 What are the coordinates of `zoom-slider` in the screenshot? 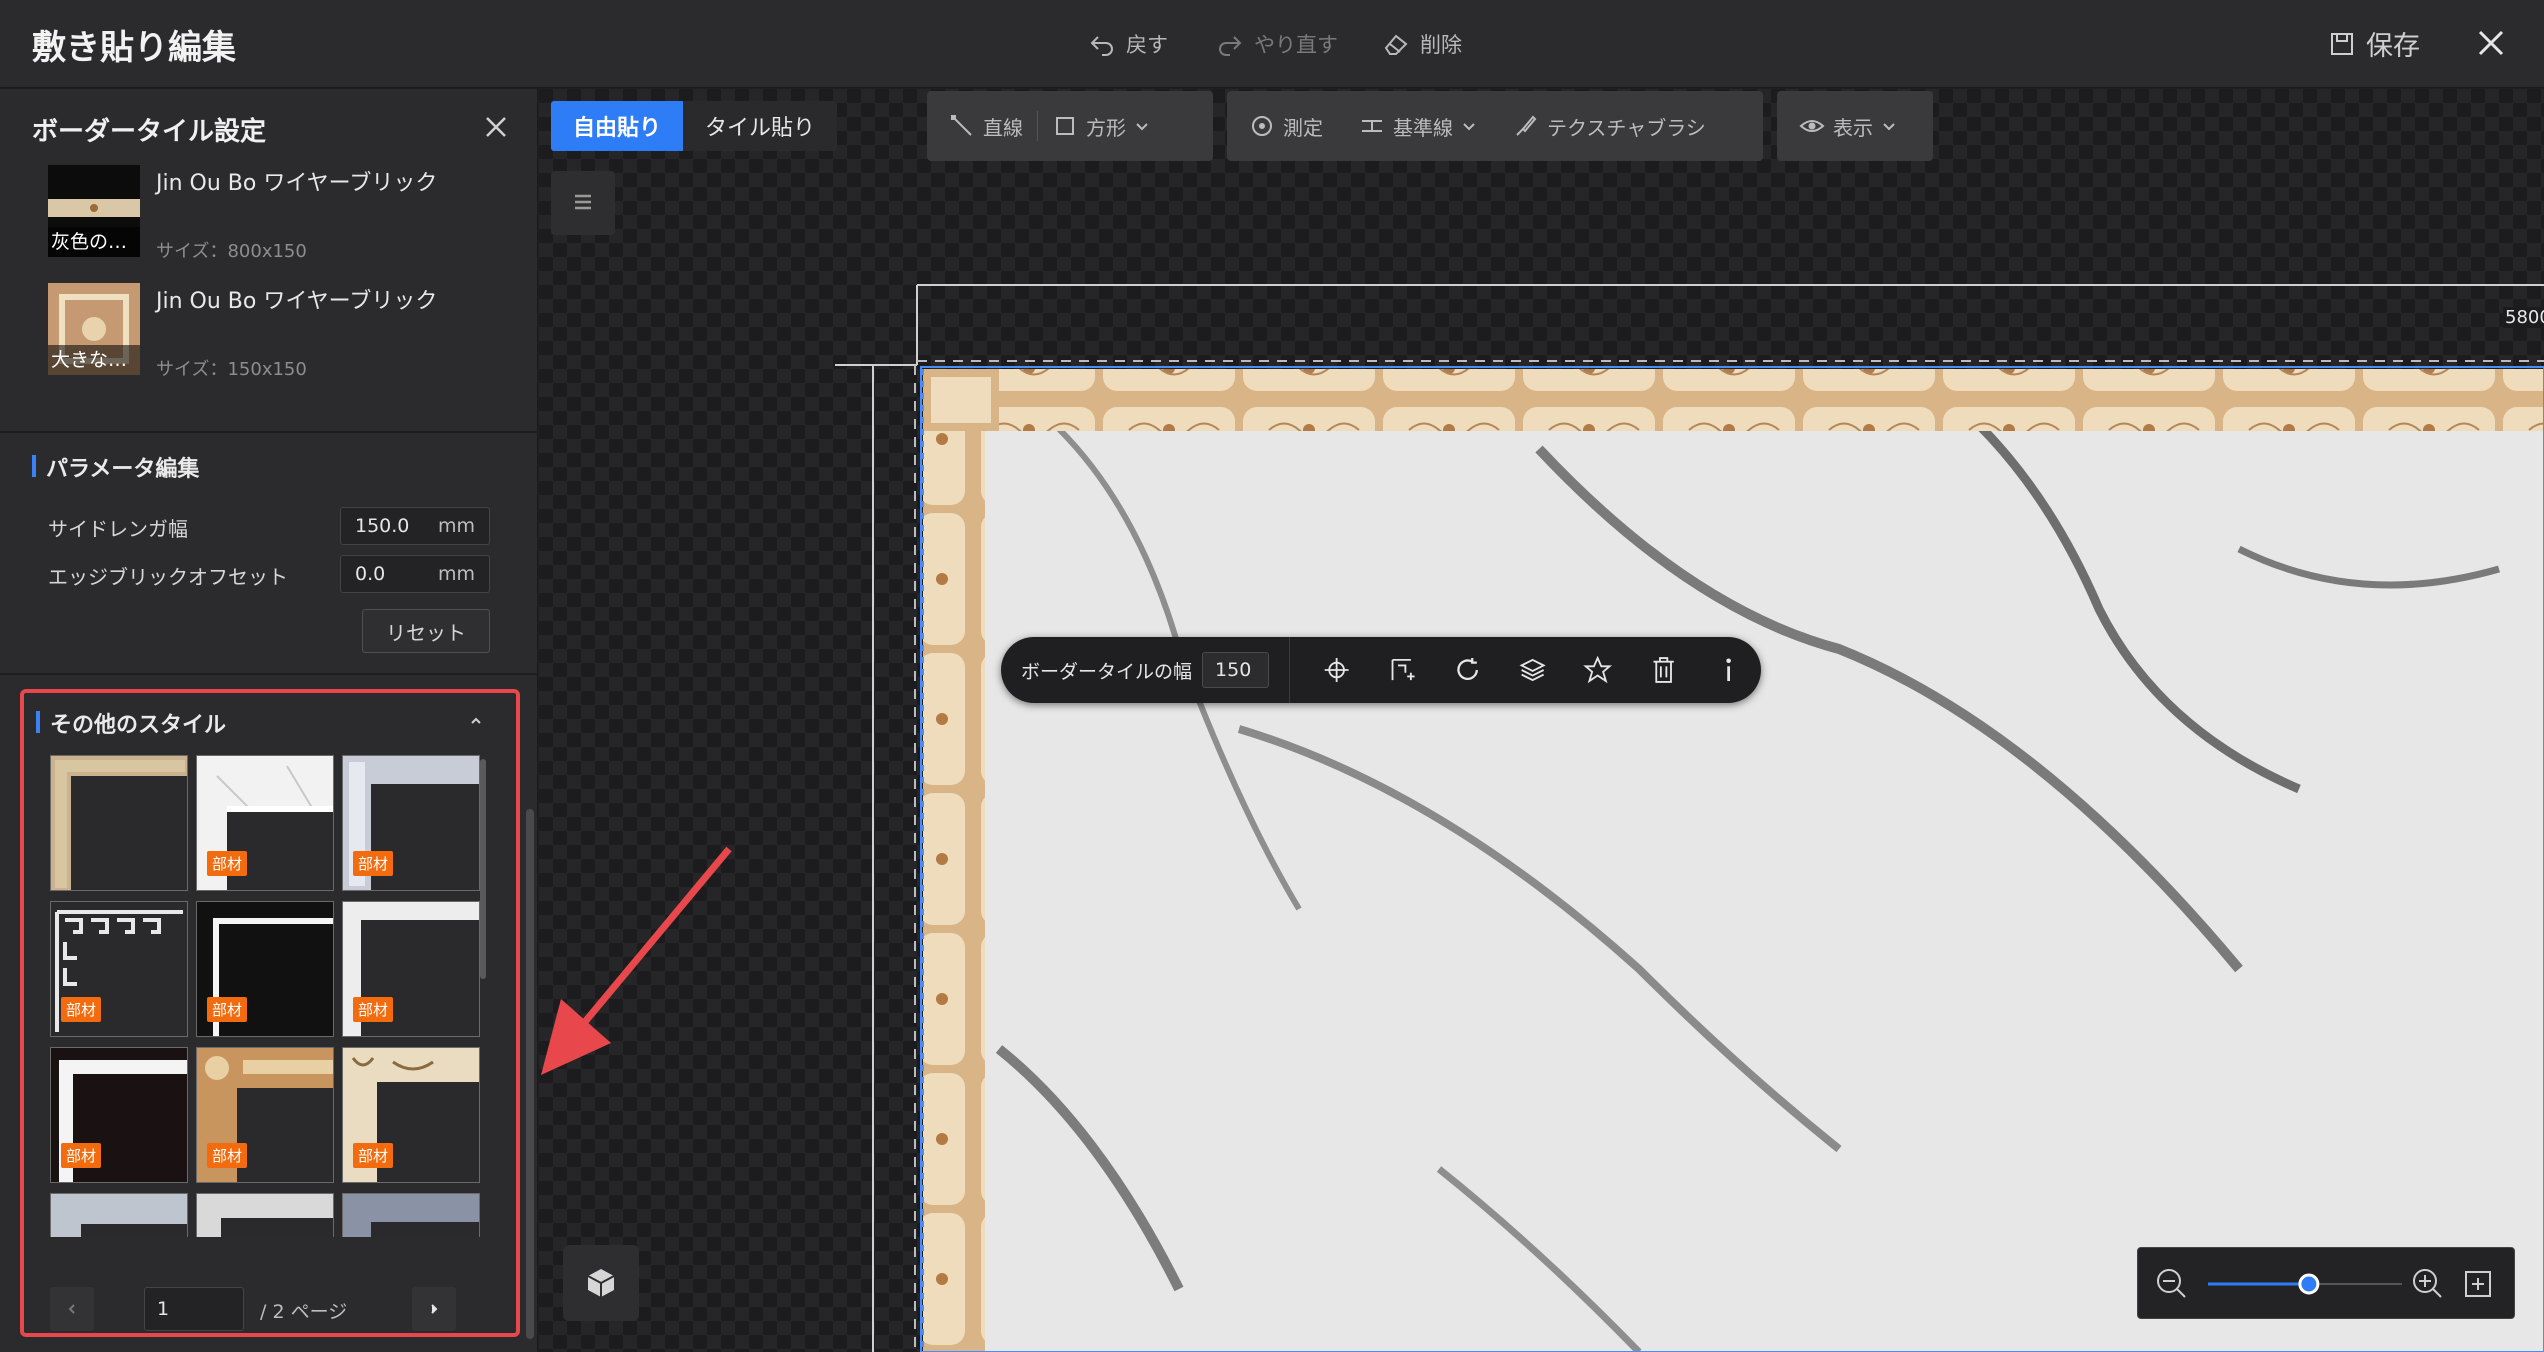 It's located at (2305, 1284).